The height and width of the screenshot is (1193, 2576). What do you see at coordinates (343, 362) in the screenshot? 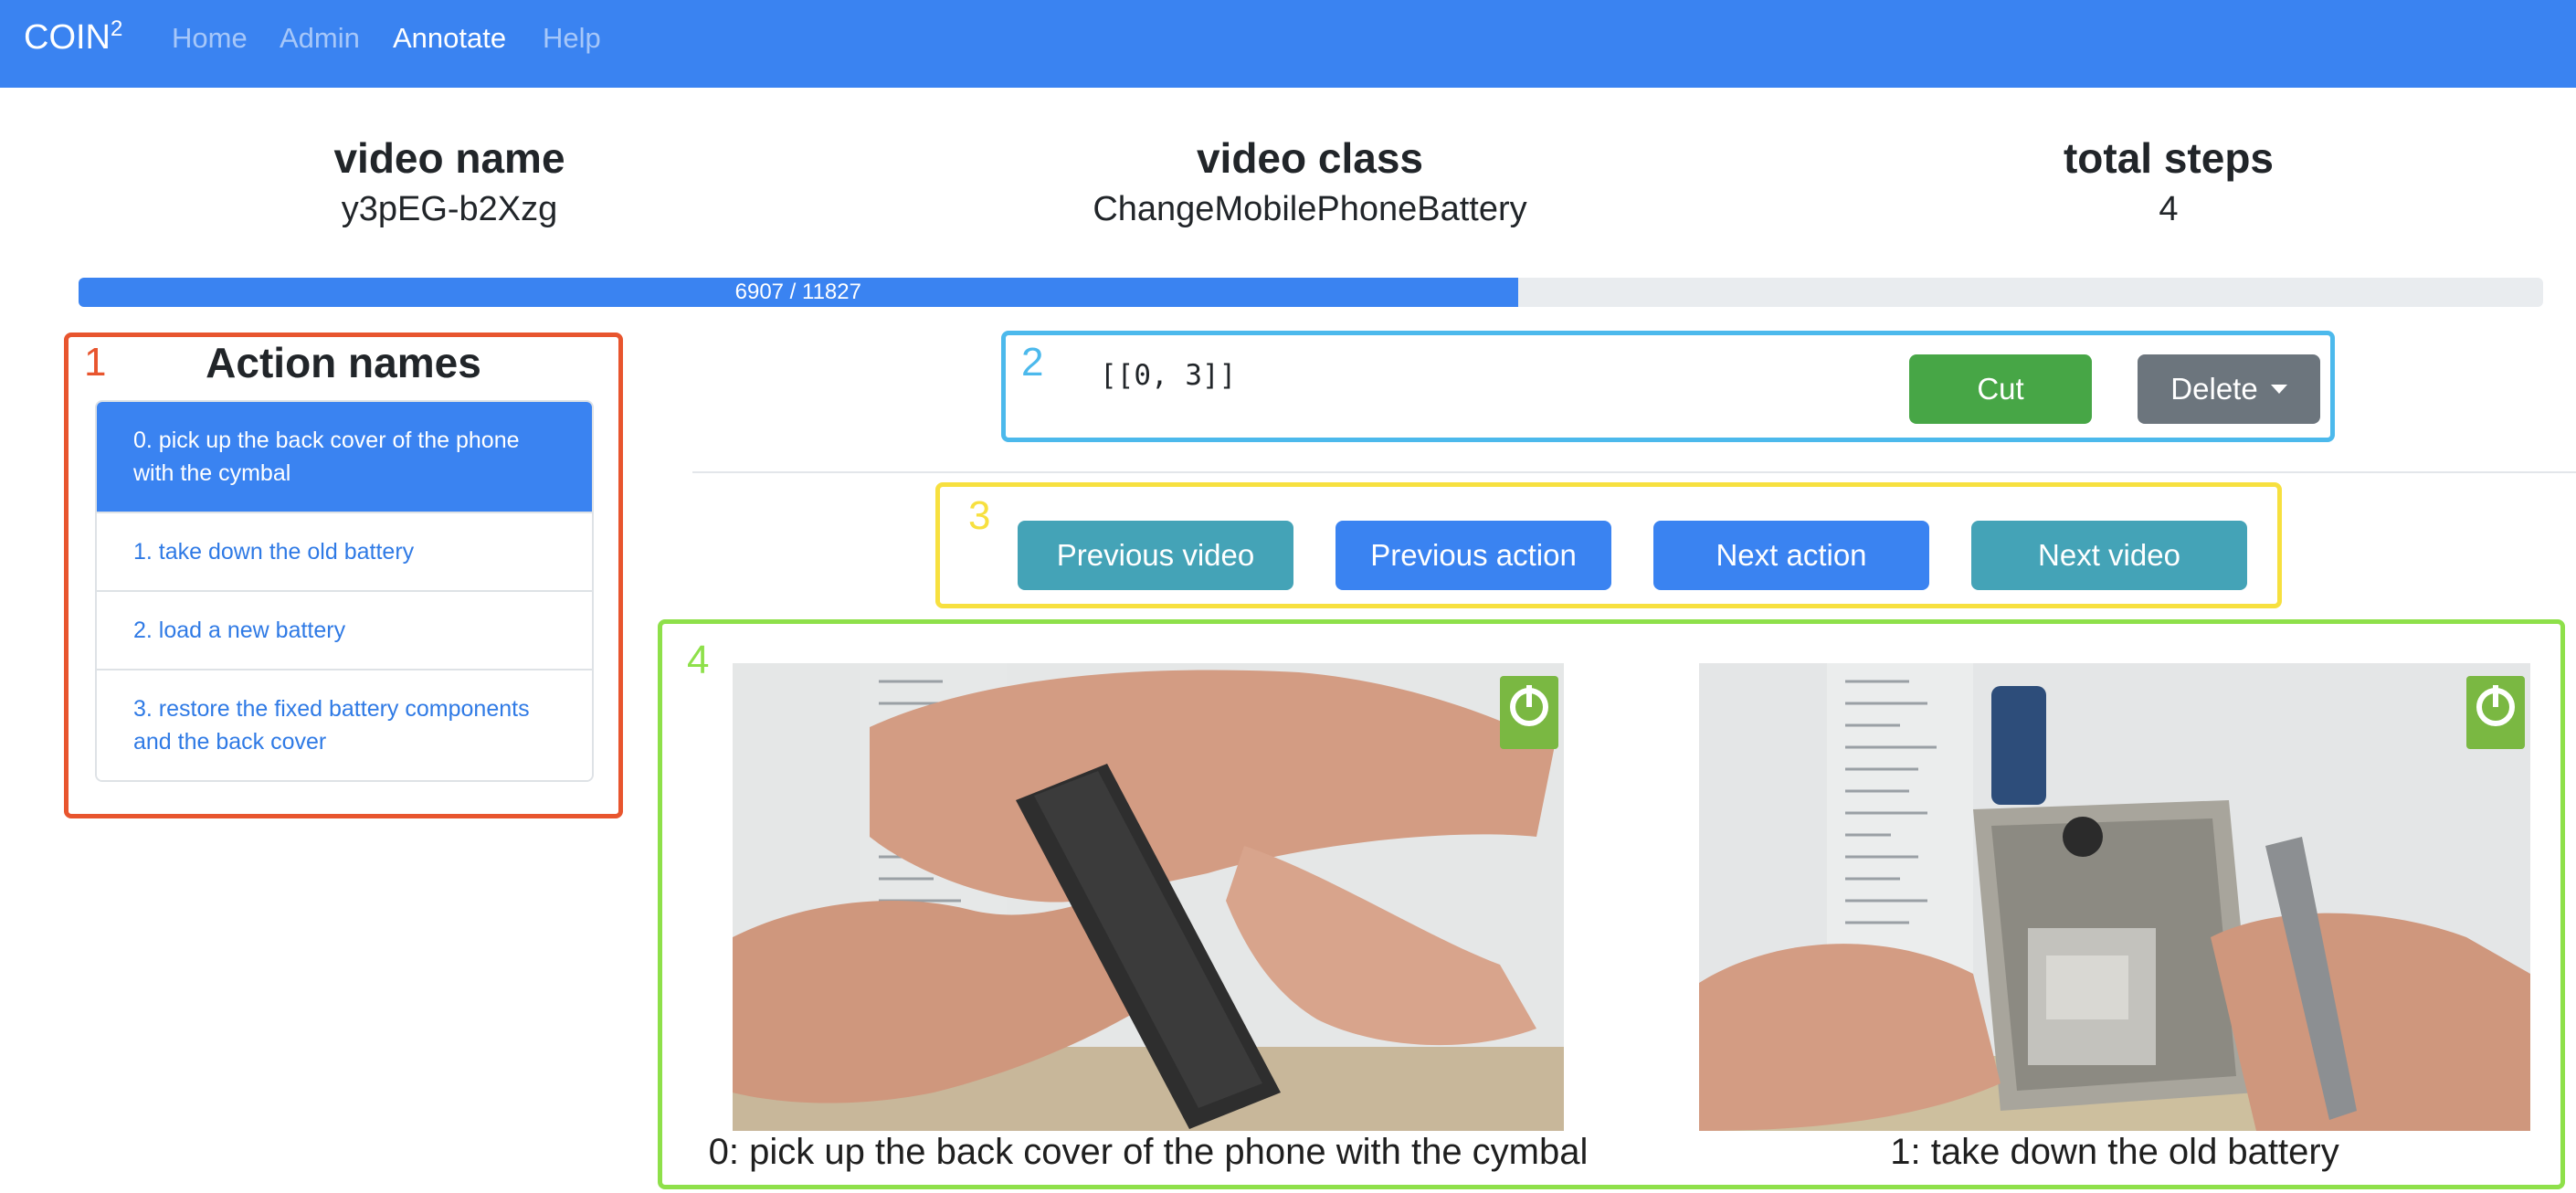
I see `action-names-title: Action names` at bounding box center [343, 362].